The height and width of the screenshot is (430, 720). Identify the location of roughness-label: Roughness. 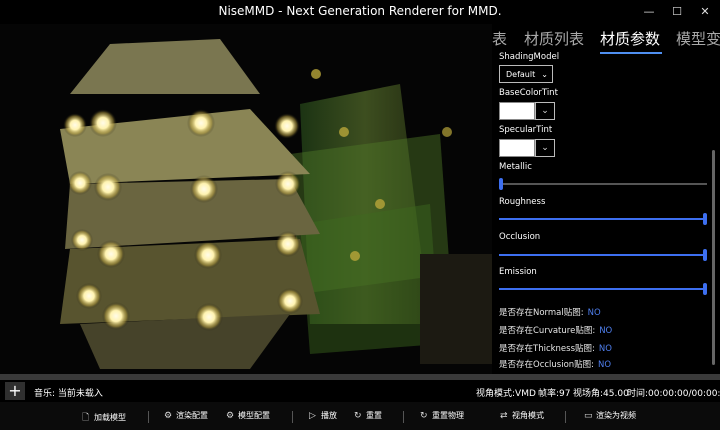
(522, 202).